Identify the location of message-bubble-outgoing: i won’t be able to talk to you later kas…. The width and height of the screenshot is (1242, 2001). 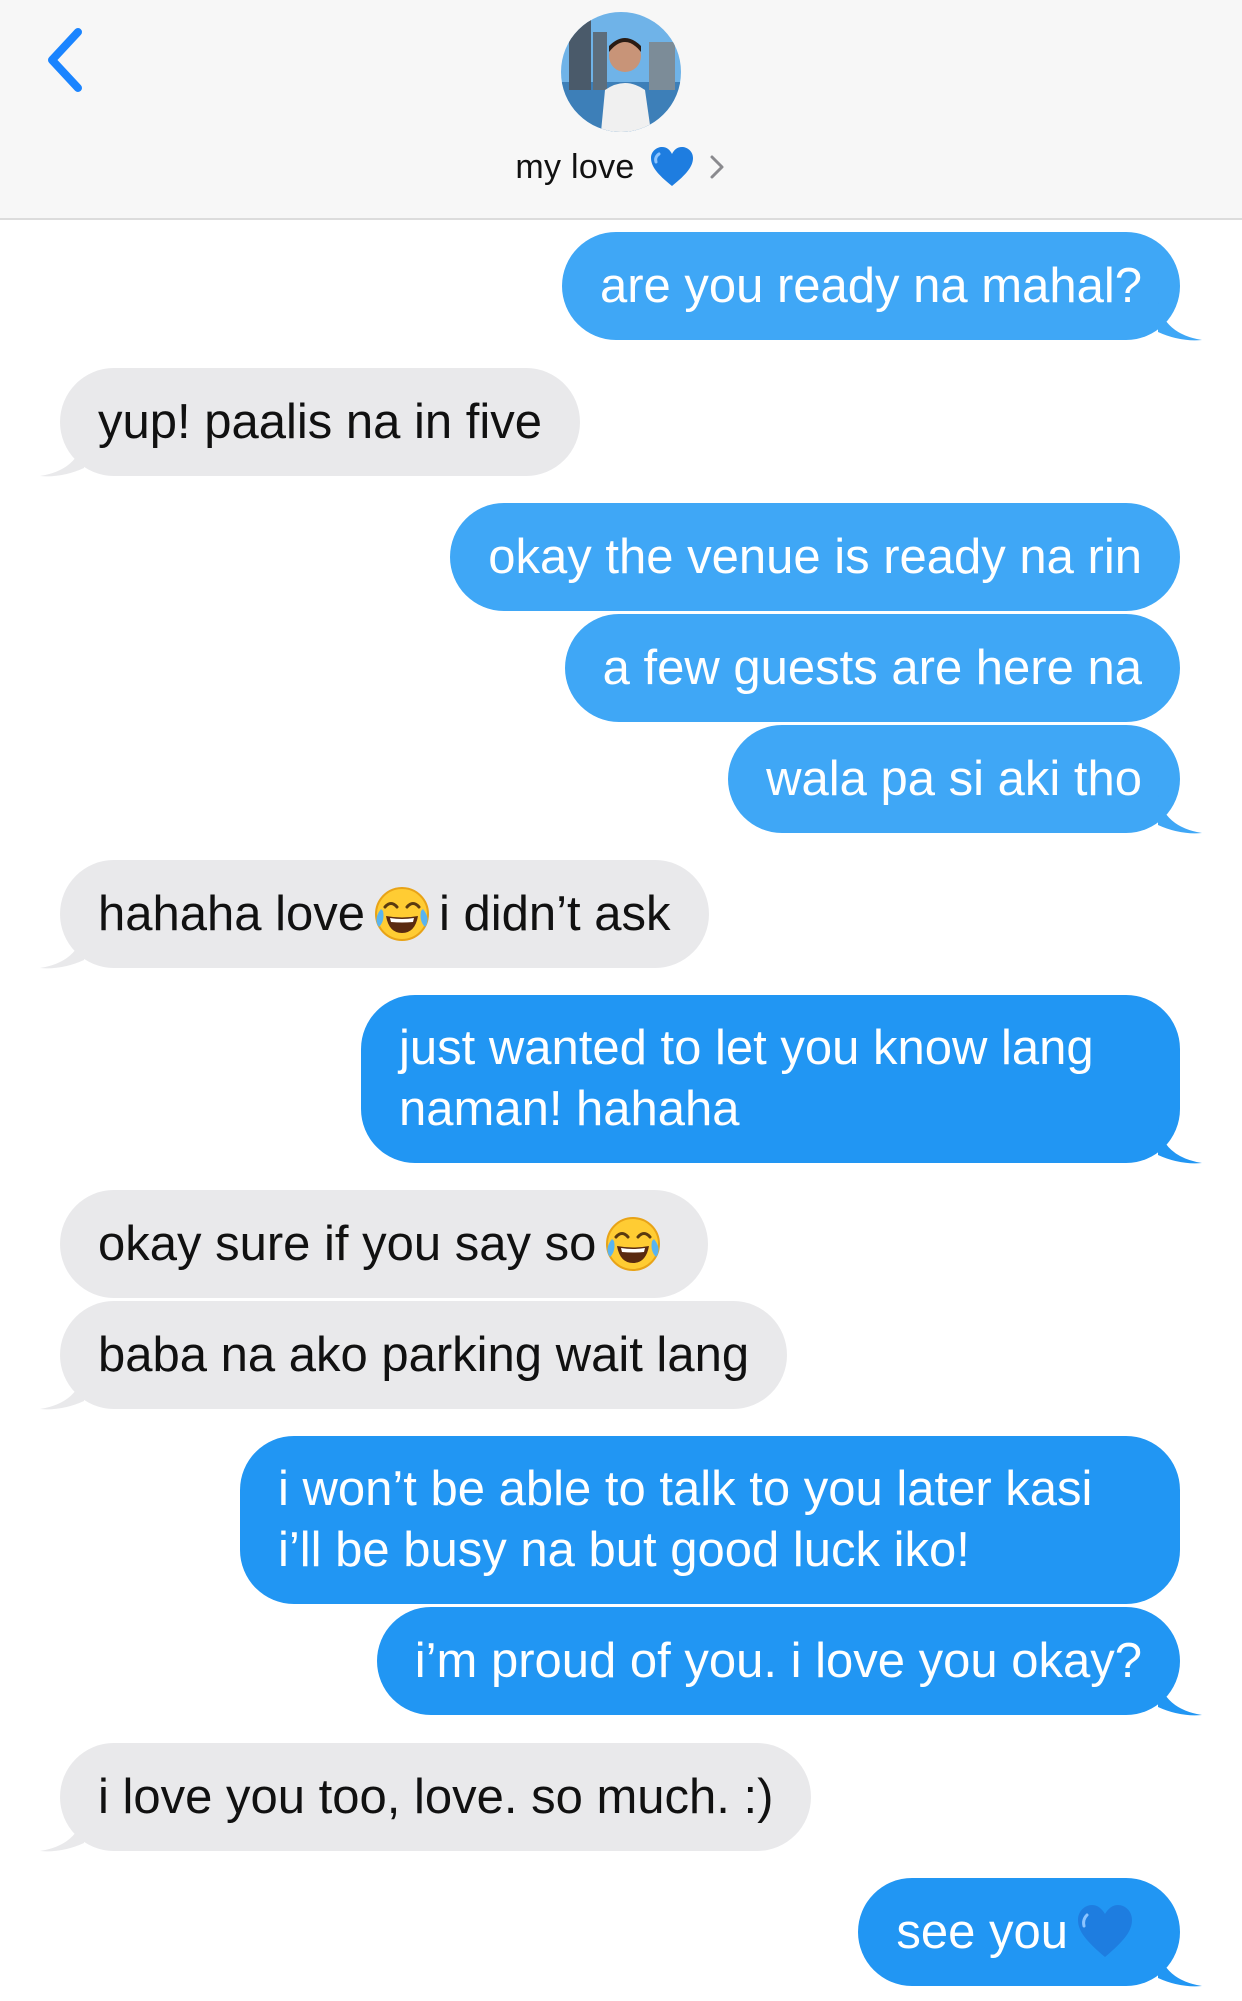
(710, 1520).